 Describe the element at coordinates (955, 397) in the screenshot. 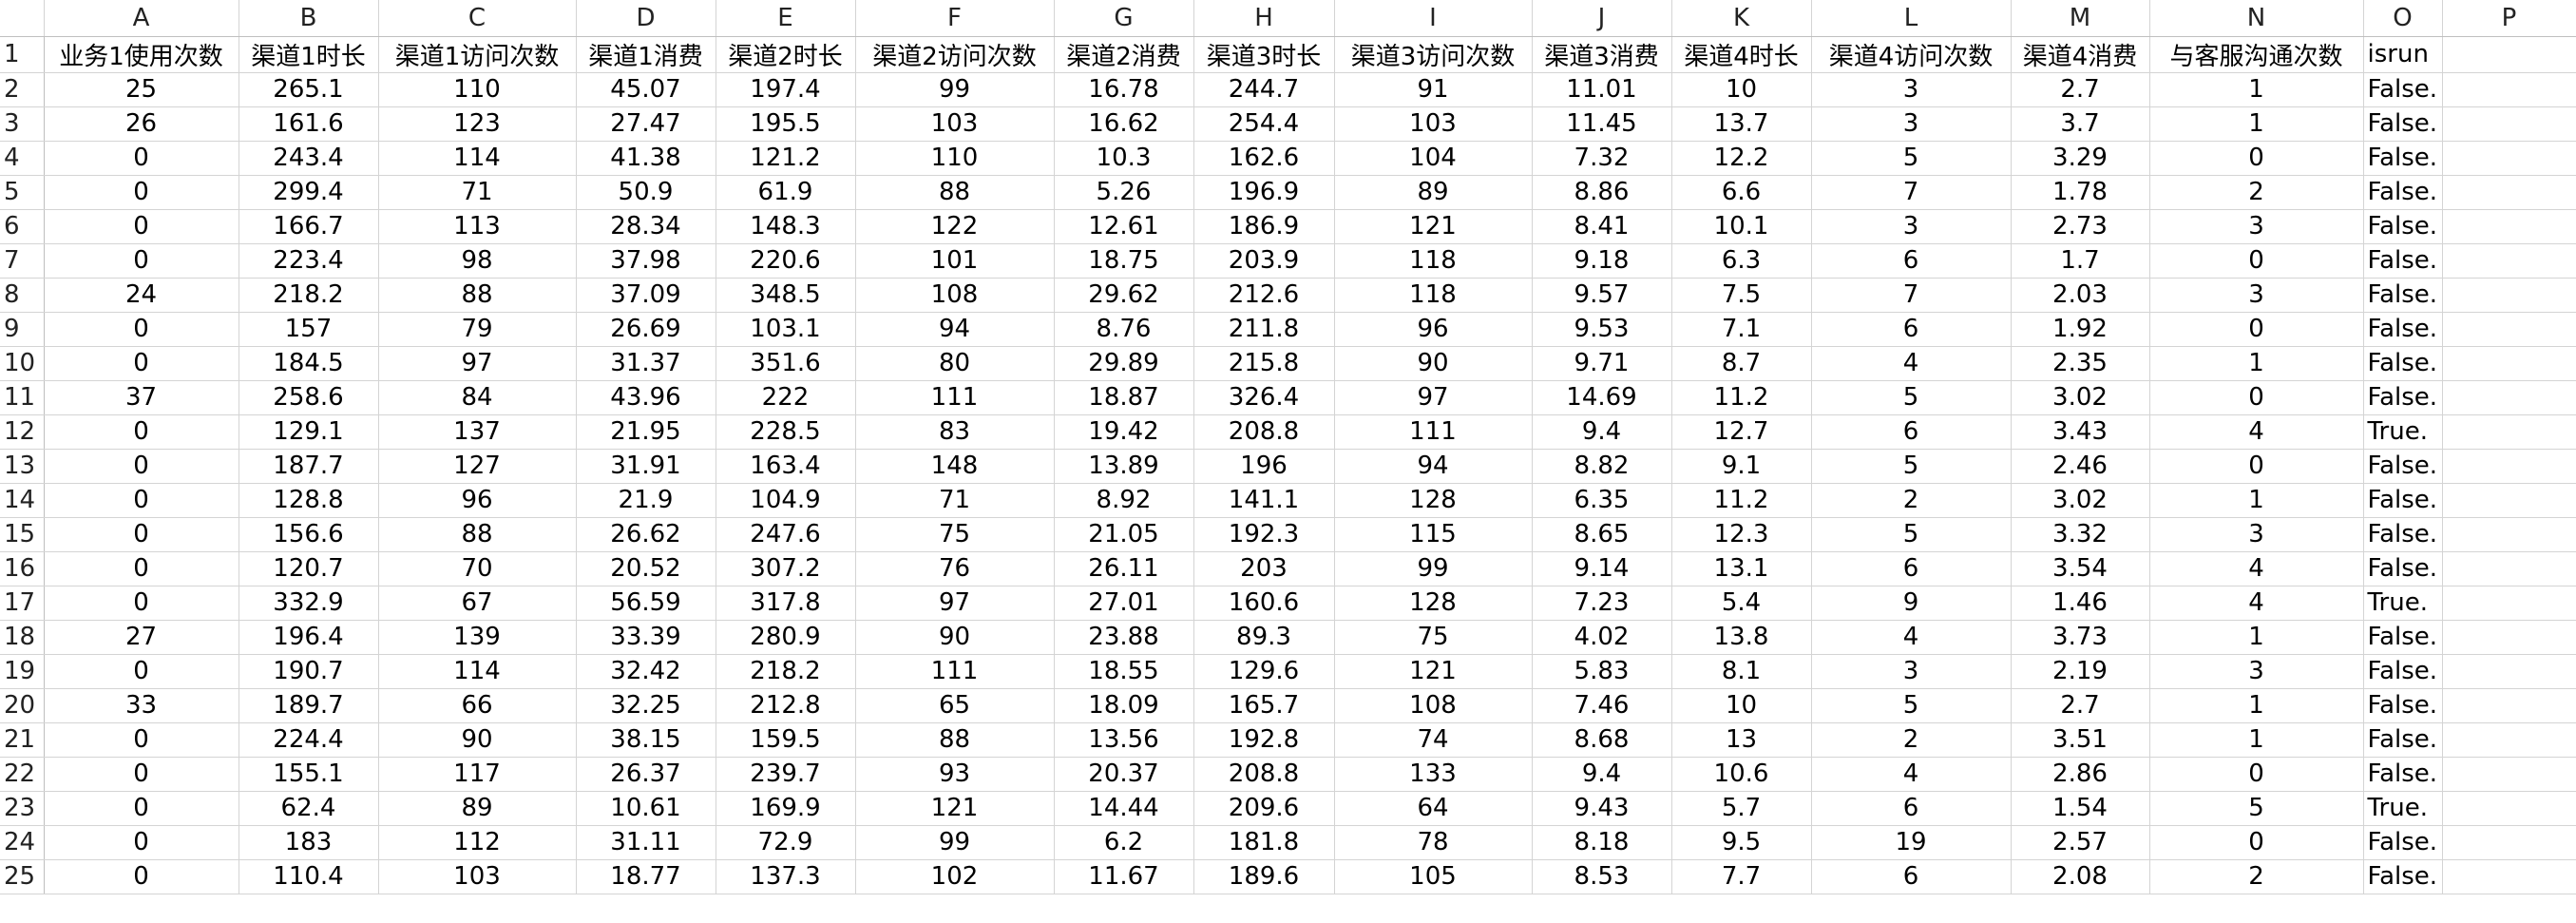

I see `cell: 111` at that location.